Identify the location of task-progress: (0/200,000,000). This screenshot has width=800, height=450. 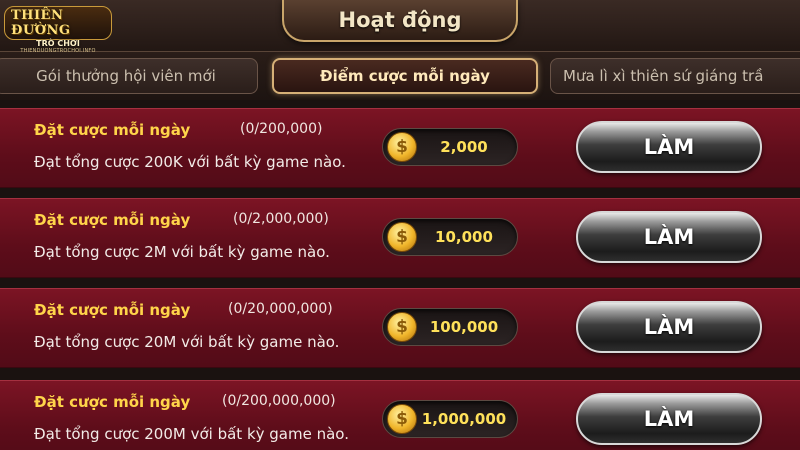
(279, 401).